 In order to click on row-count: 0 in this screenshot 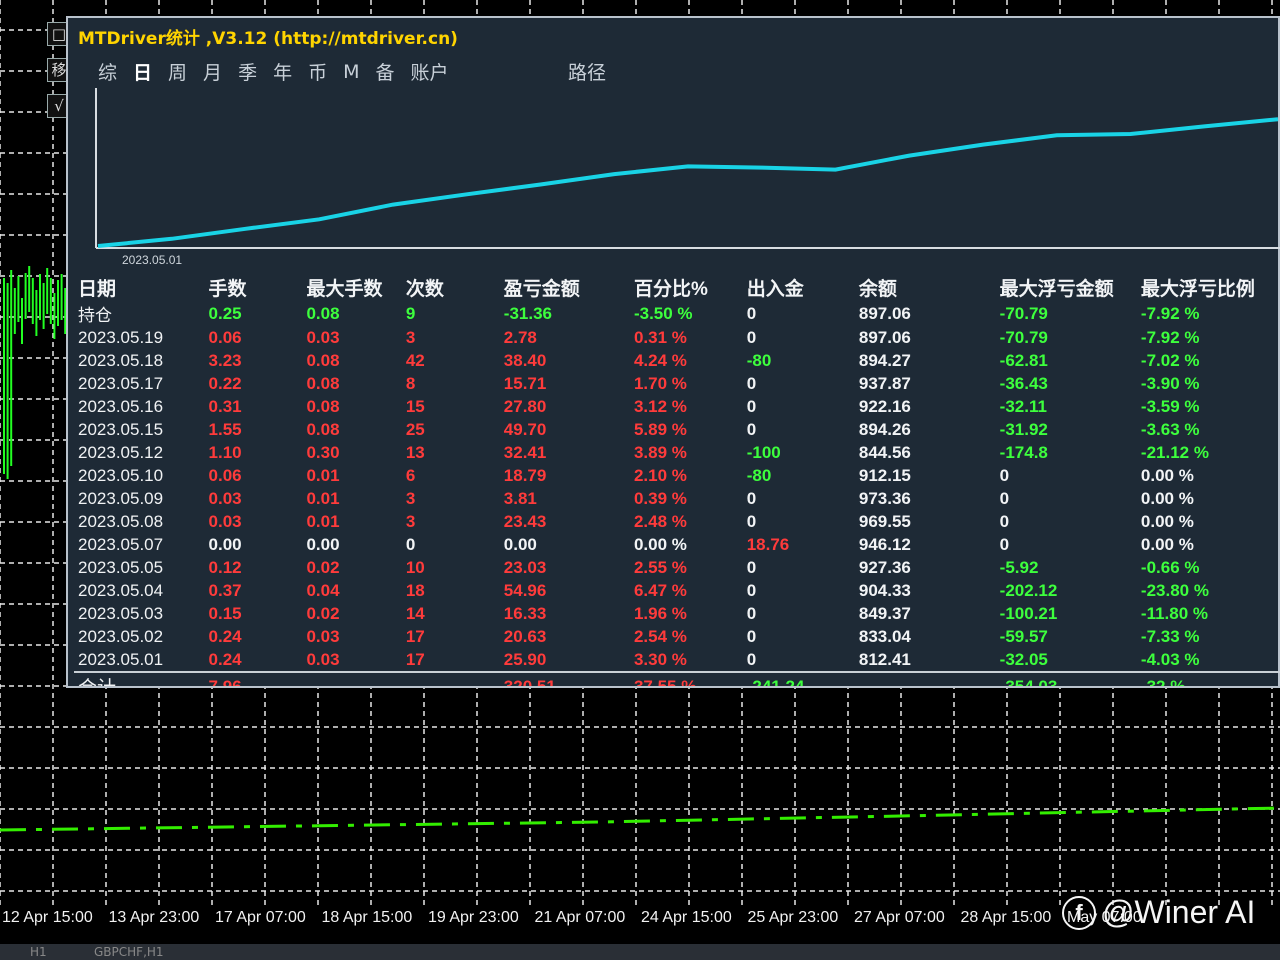, I will do `click(410, 544)`.